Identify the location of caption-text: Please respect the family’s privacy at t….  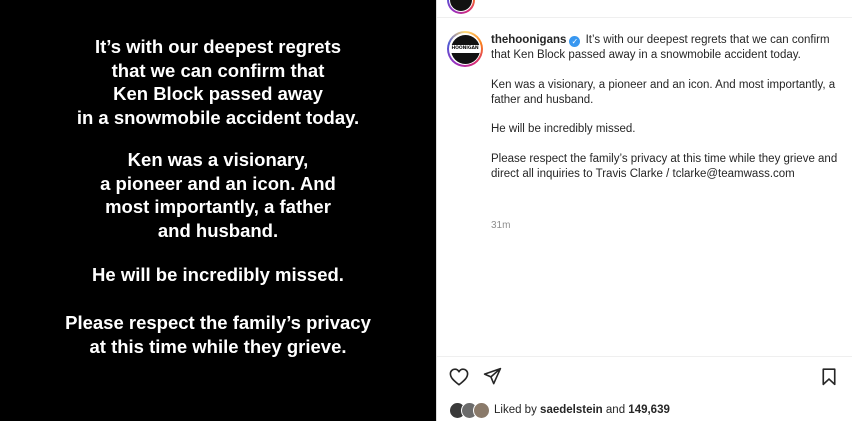
(664, 166).